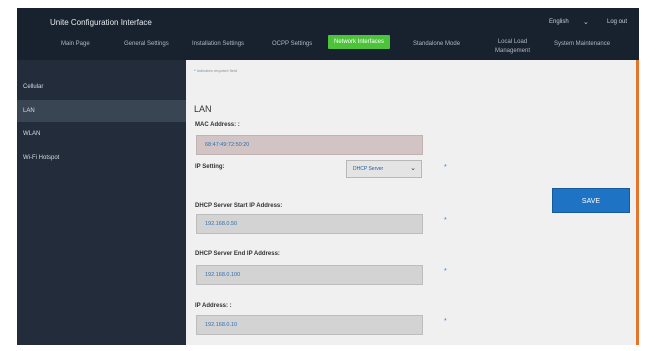 This screenshot has width=656, height=351. I want to click on required-note-text: Indicates required field, so click(216, 70).